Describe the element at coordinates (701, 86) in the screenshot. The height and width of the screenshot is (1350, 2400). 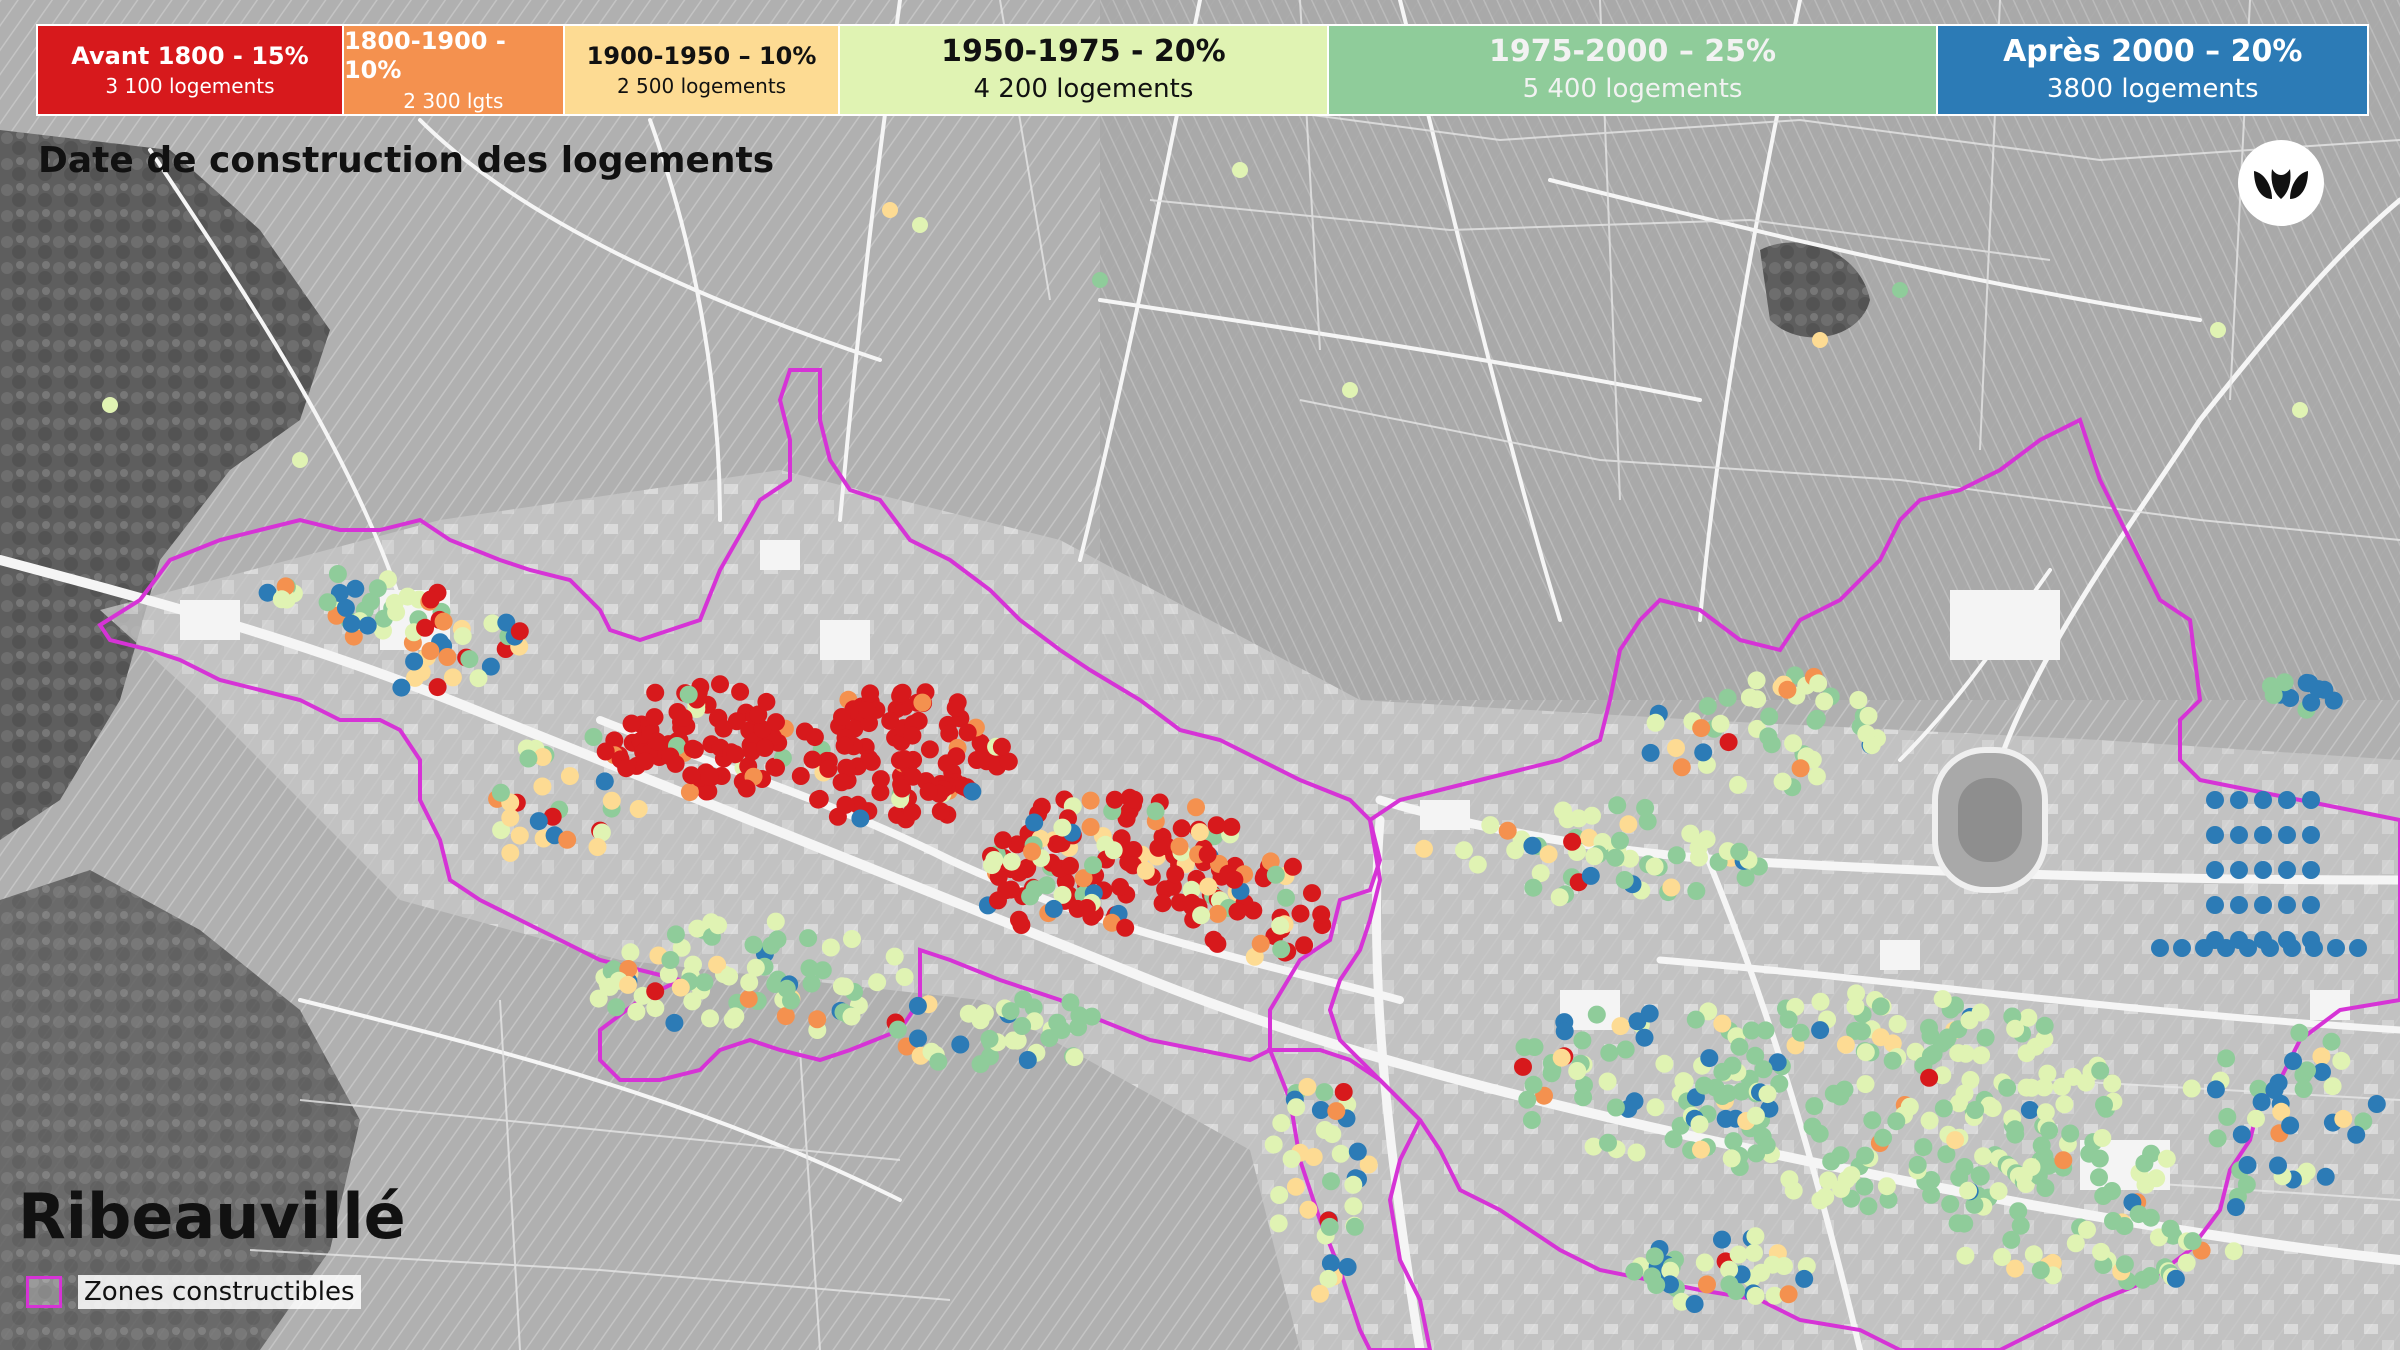
I see `legend-1900-1950-count: 2 500 logements` at that location.